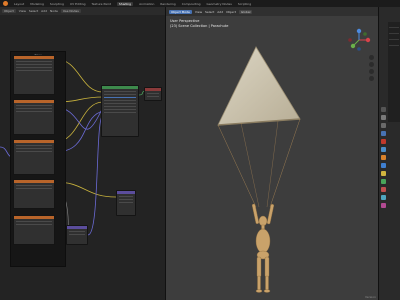  I want to click on material-tab-icon, so click(383, 205).